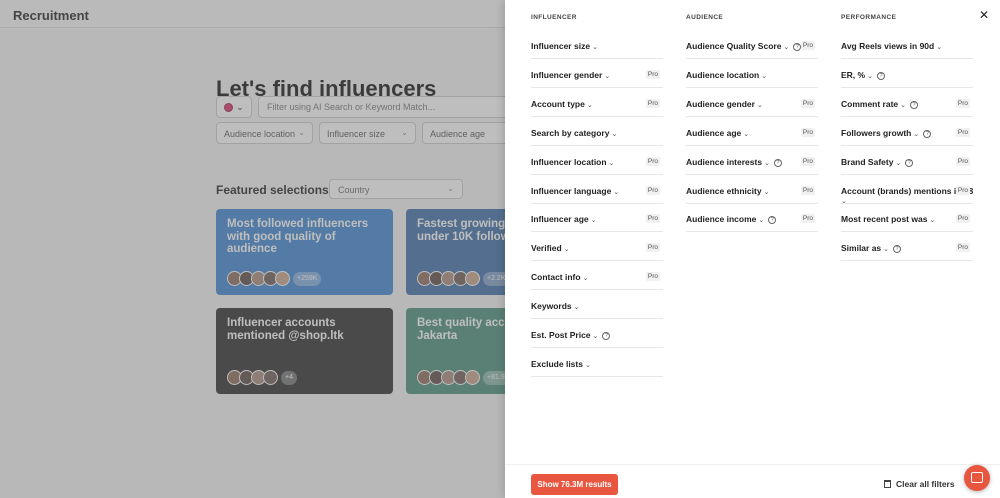  Describe the element at coordinates (714, 132) in the screenshot. I see `filter-label-text: Audience age` at that location.